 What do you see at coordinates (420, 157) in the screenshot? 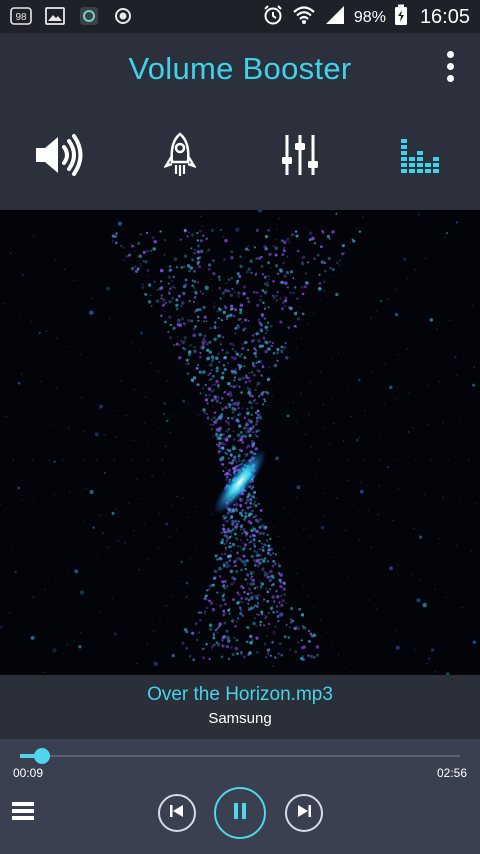
I see `tab-visualizer` at bounding box center [420, 157].